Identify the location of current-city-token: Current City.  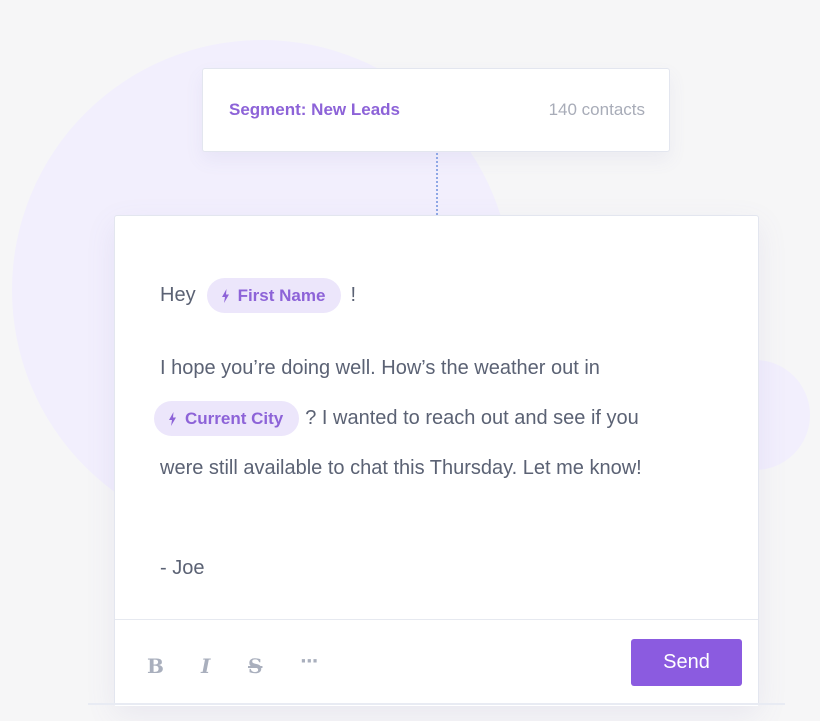
(227, 418).